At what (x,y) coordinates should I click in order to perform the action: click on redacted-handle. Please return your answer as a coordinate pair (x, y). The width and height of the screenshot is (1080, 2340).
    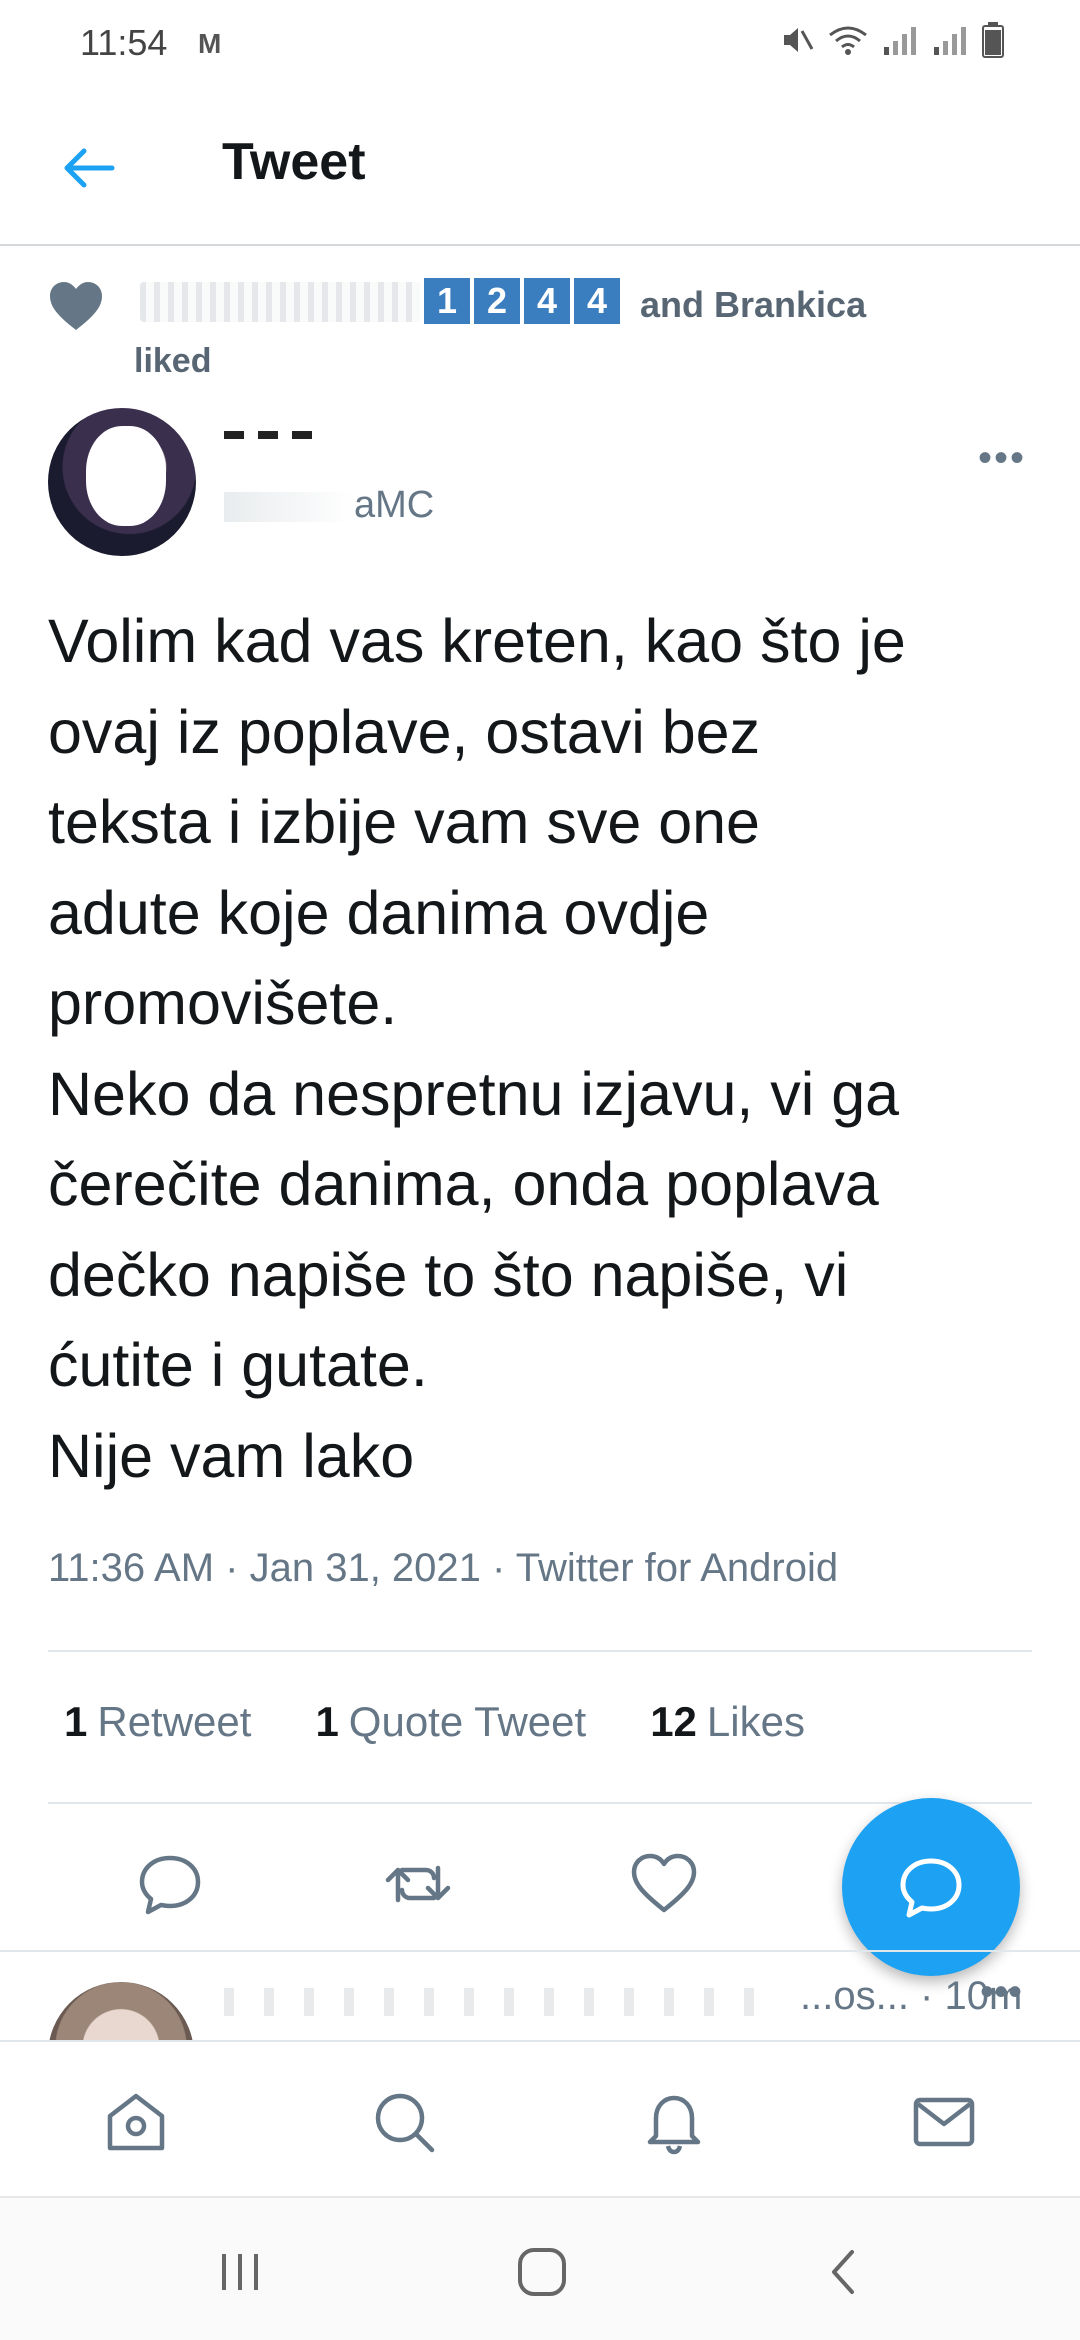
    Looking at the image, I should click on (289, 506).